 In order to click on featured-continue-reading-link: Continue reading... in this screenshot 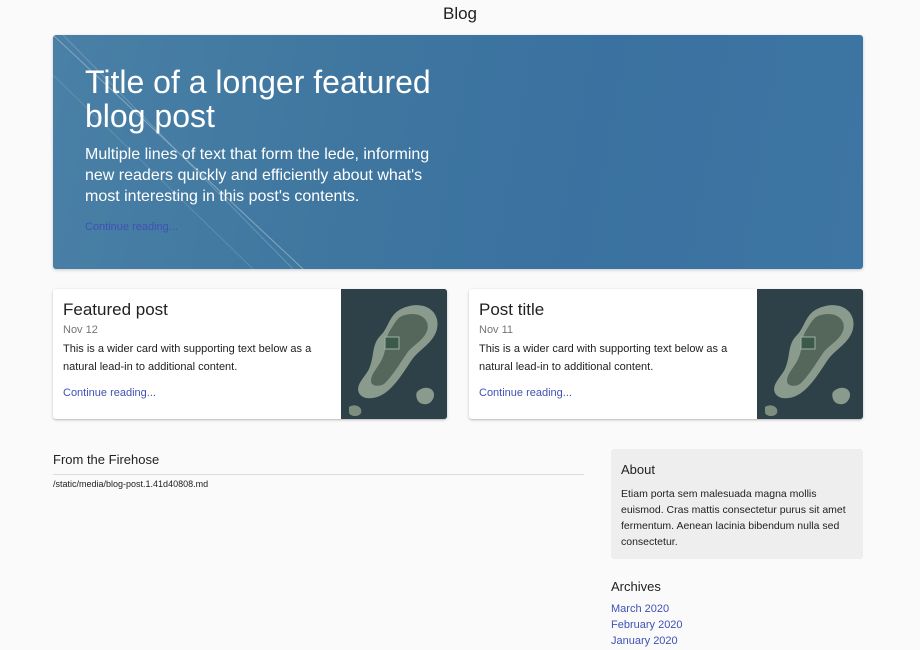, I will do `click(131, 227)`.